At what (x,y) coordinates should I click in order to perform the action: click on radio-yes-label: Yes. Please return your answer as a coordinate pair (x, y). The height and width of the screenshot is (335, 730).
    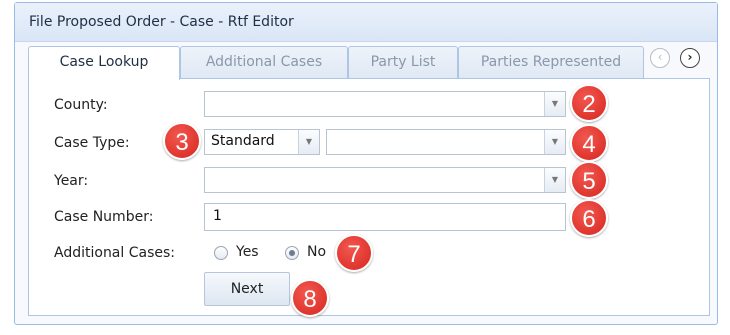
    Looking at the image, I should click on (247, 252).